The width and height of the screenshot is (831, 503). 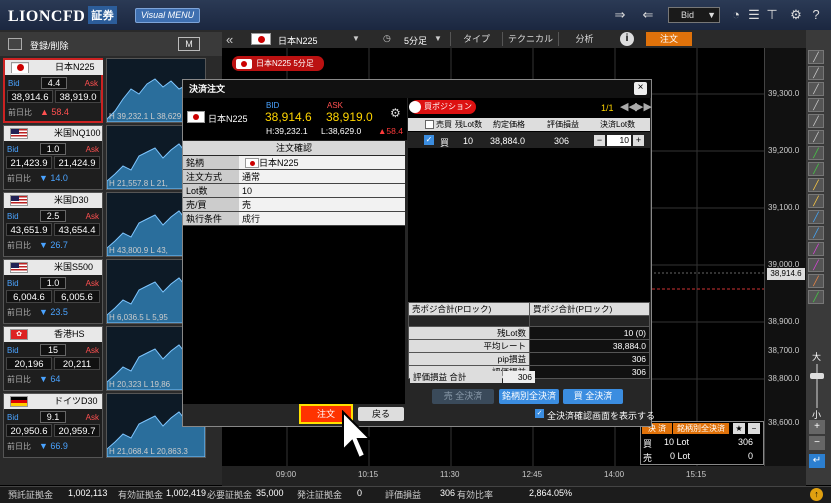 I want to click on summary-value: 306, so click(x=589, y=359).